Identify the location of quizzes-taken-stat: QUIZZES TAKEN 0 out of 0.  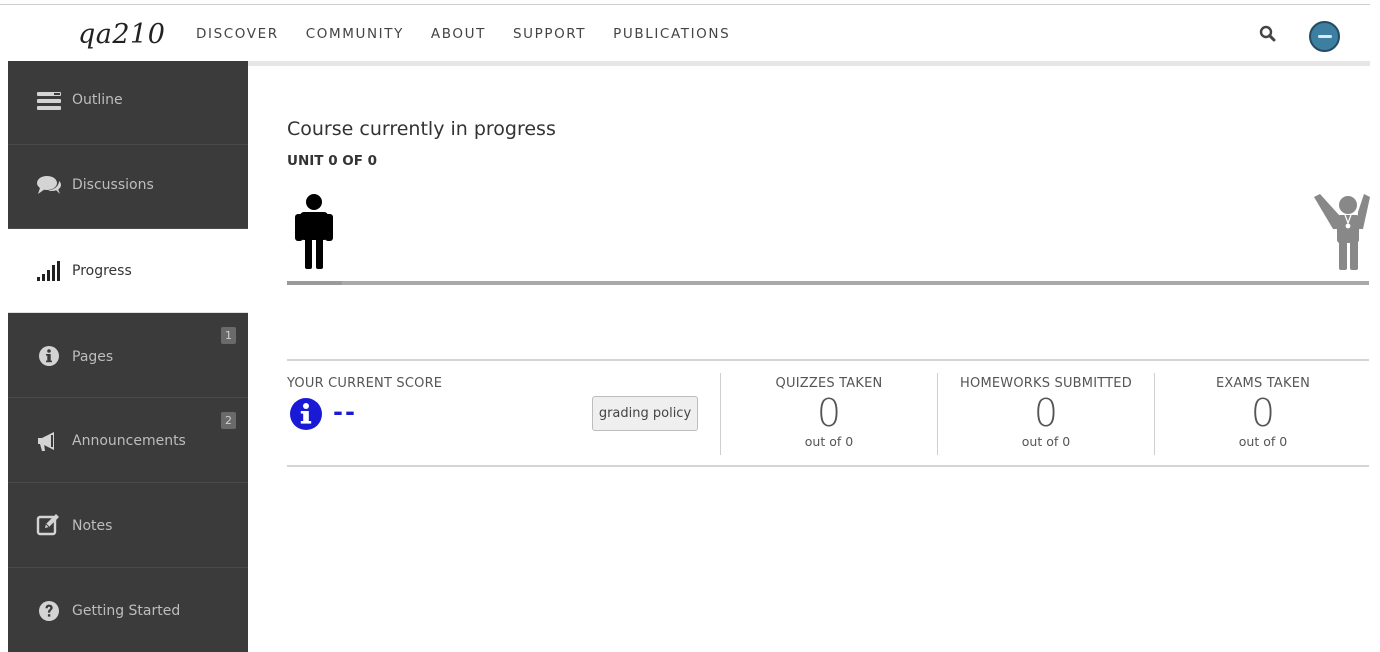
(829, 412).